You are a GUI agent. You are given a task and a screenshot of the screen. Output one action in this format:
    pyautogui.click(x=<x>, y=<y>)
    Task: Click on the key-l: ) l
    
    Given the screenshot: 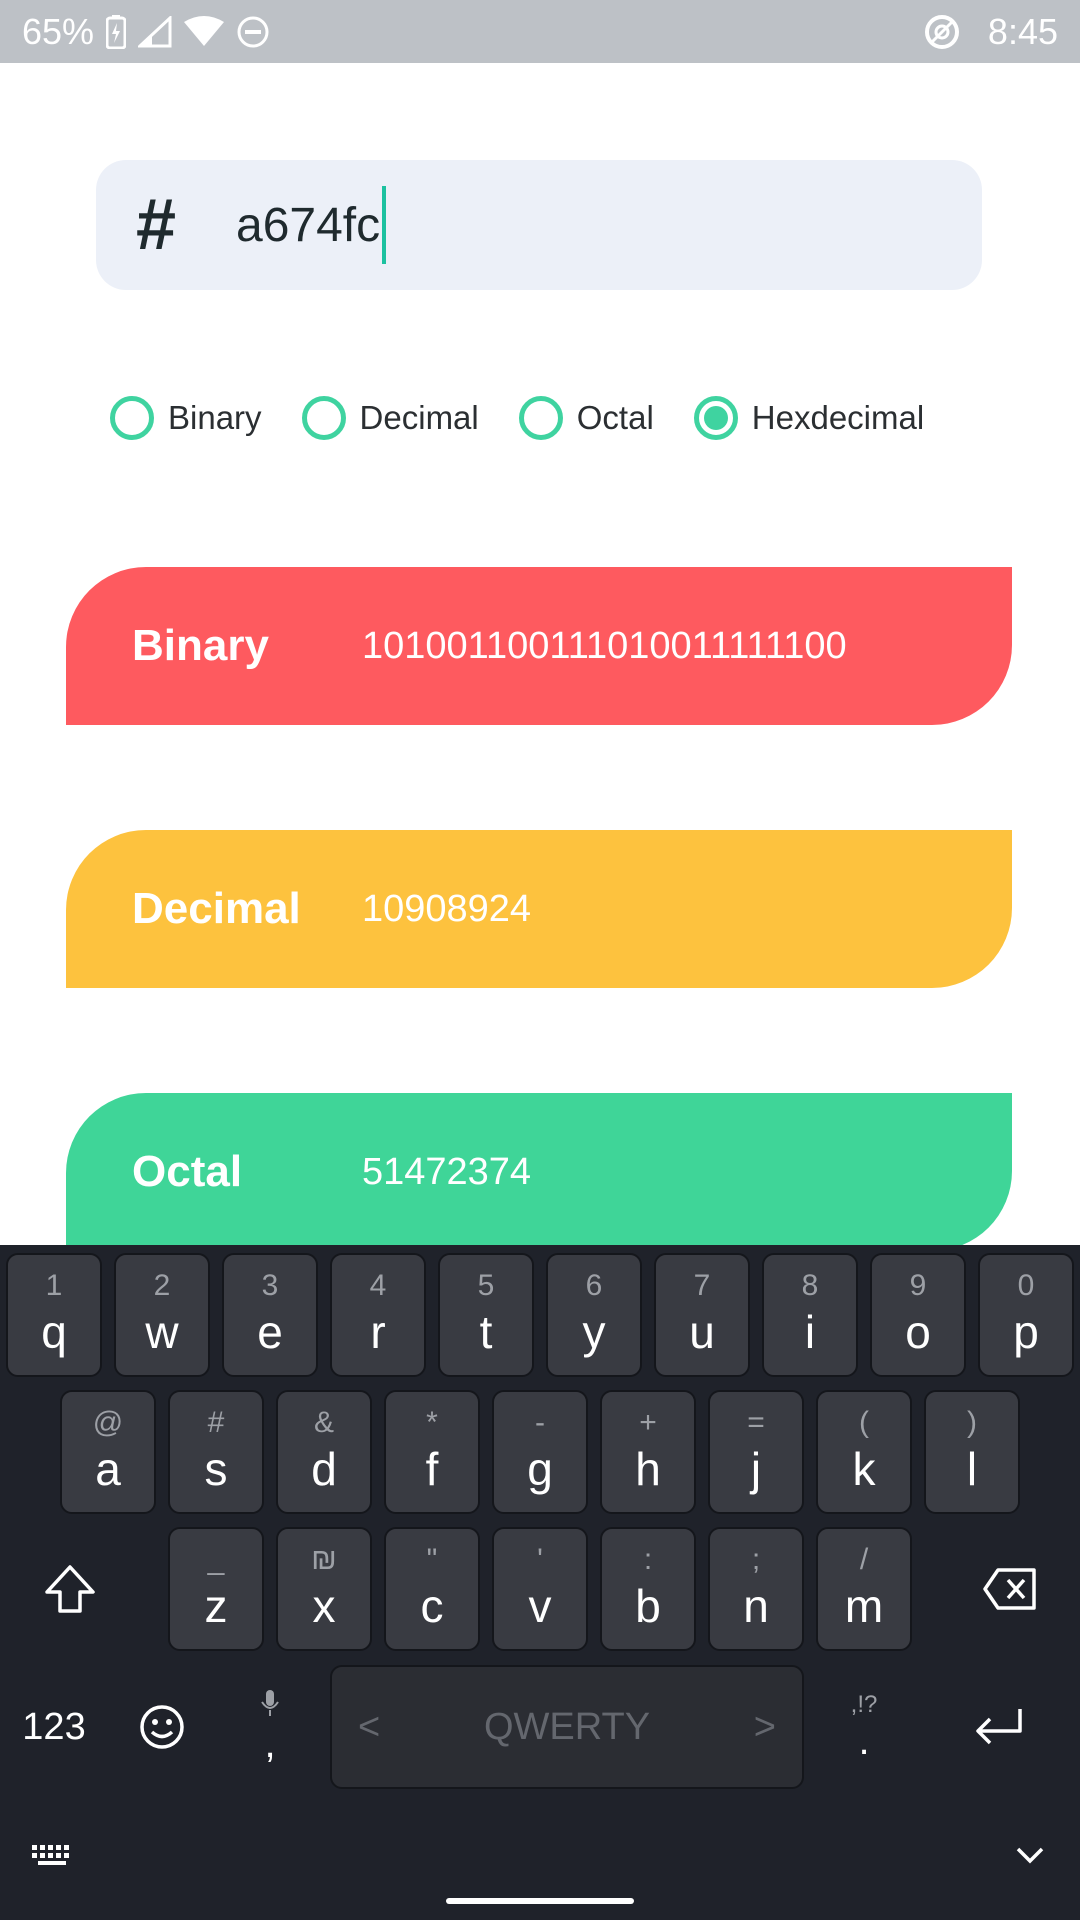 What is the action you would take?
    pyautogui.click(x=972, y=1452)
    